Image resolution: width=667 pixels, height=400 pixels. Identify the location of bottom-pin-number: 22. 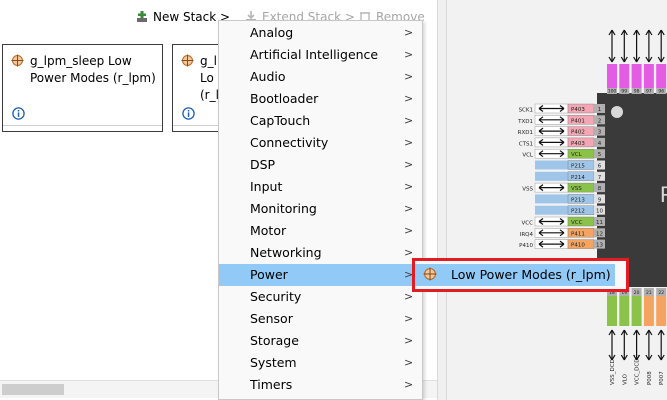
(661, 293).